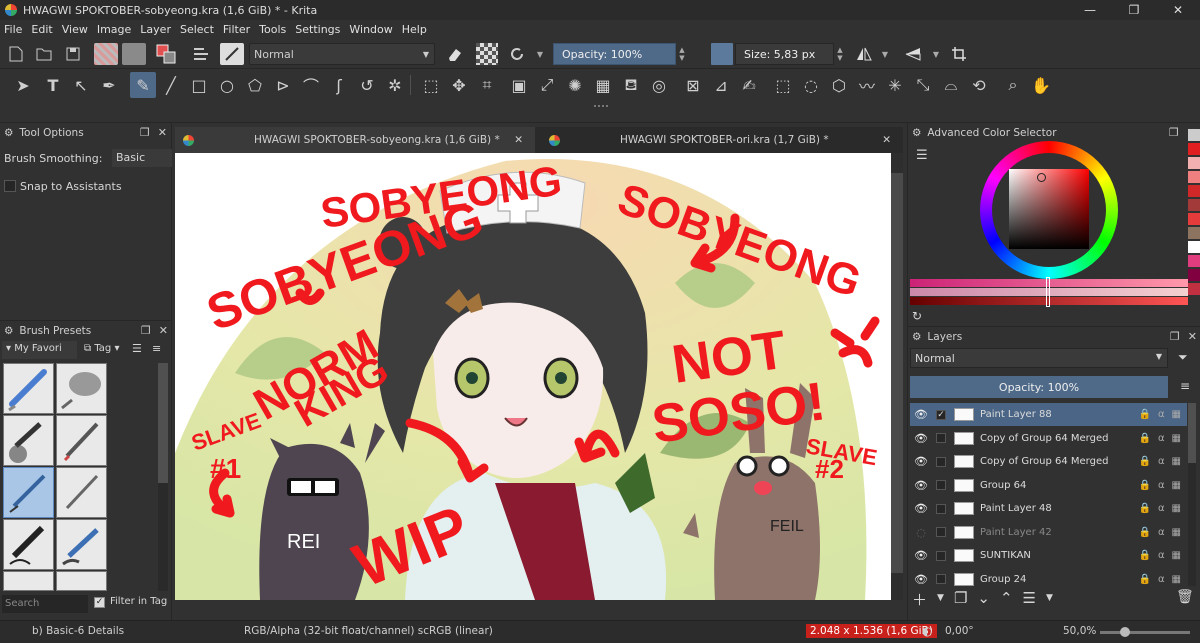 The width and height of the screenshot is (1200, 643). I want to click on filter-in-tag-checkbox: ✓, so click(99, 602).